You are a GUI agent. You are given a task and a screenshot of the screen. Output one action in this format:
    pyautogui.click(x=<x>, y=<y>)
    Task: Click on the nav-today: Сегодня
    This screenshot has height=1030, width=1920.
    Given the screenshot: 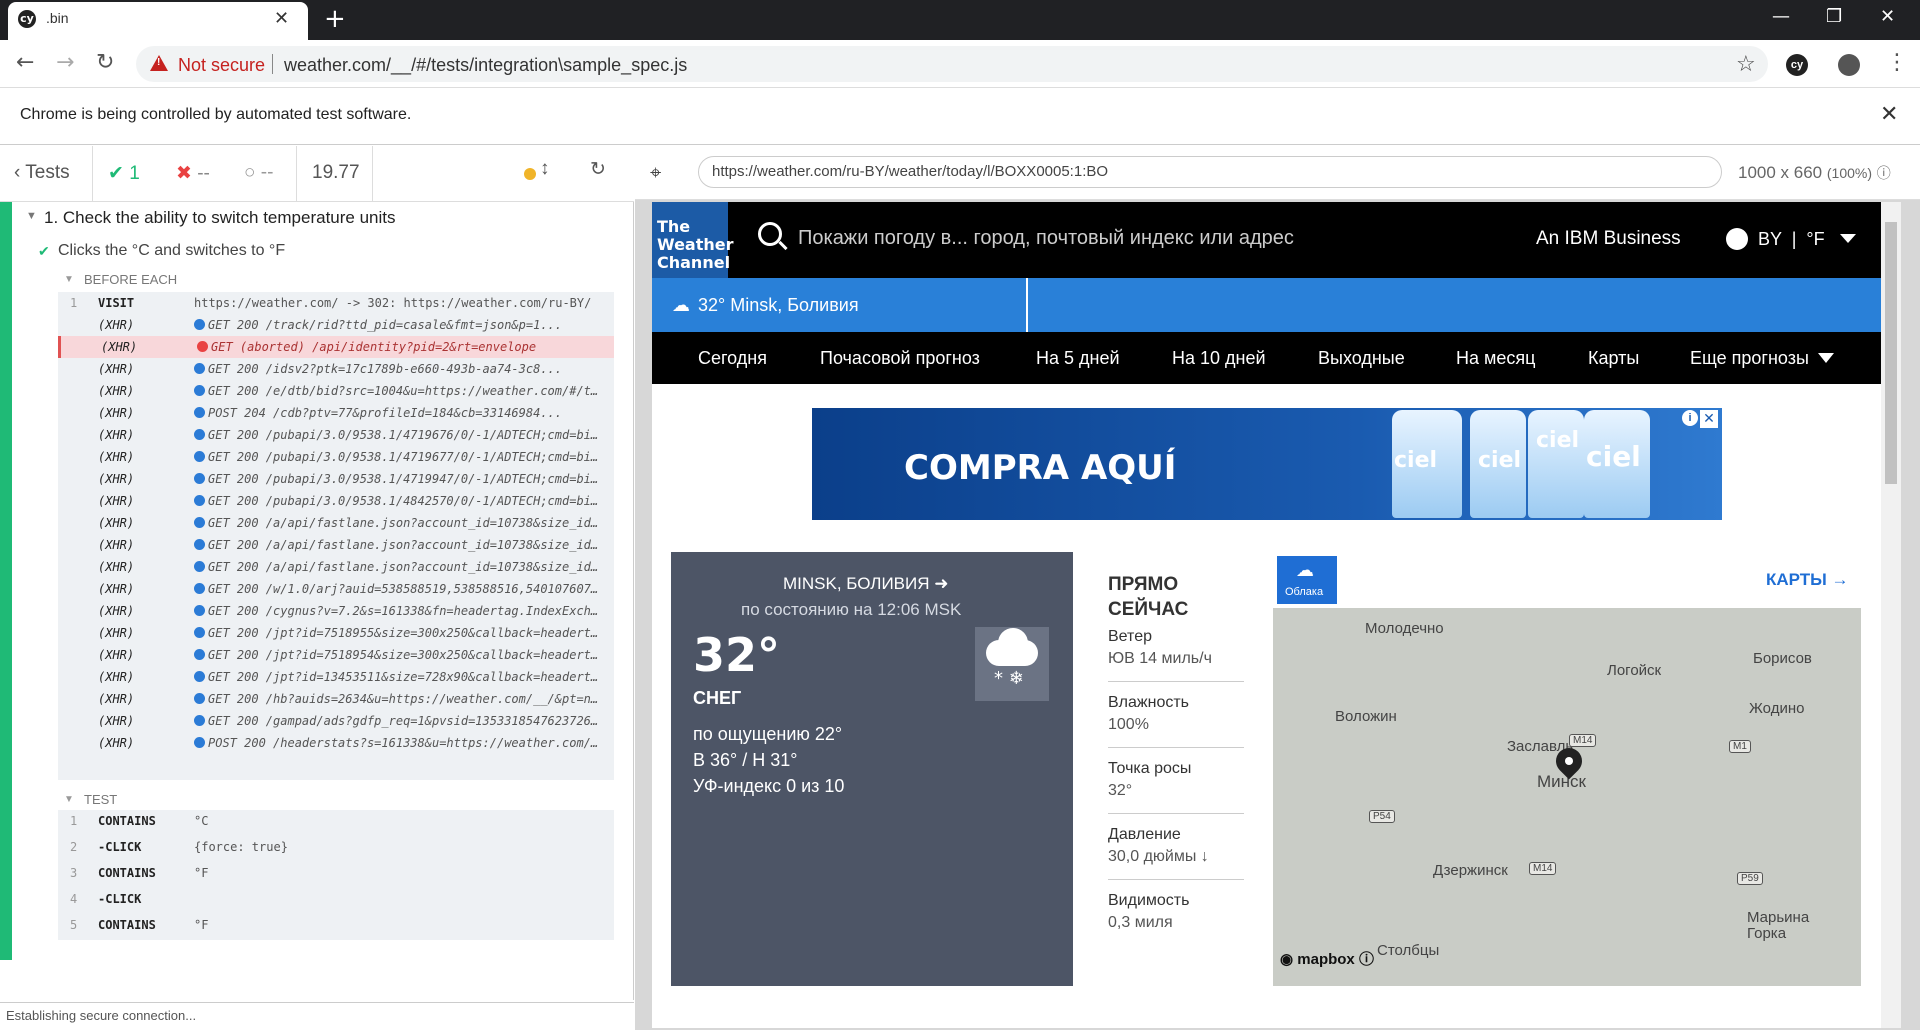 What is the action you would take?
    pyautogui.click(x=732, y=358)
    